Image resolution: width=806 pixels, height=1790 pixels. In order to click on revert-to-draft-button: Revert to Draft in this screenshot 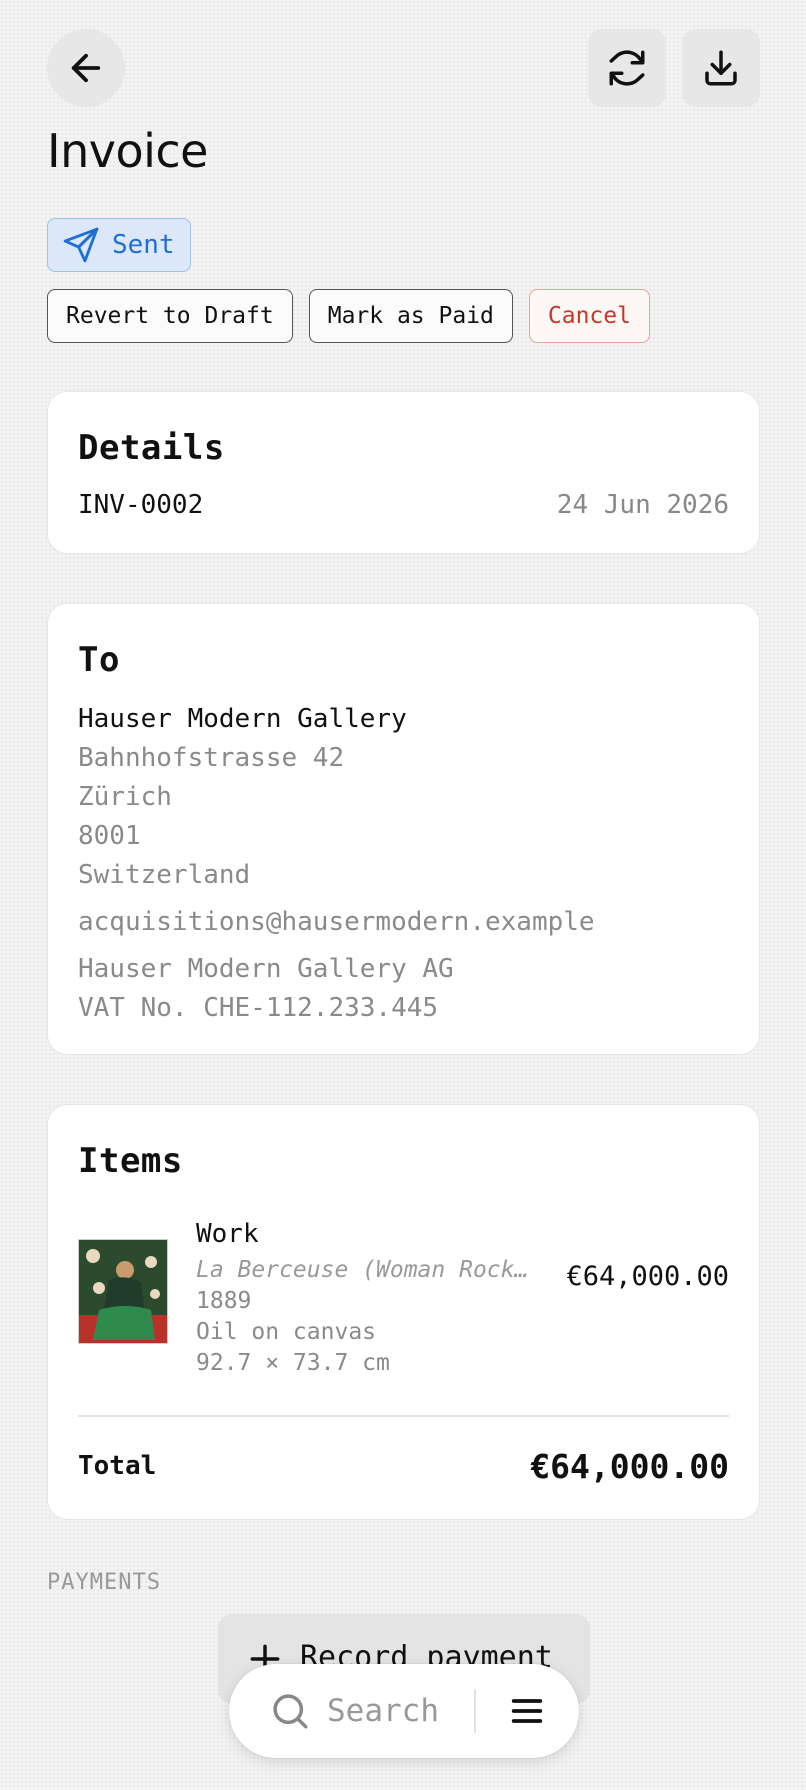, I will do `click(170, 316)`.